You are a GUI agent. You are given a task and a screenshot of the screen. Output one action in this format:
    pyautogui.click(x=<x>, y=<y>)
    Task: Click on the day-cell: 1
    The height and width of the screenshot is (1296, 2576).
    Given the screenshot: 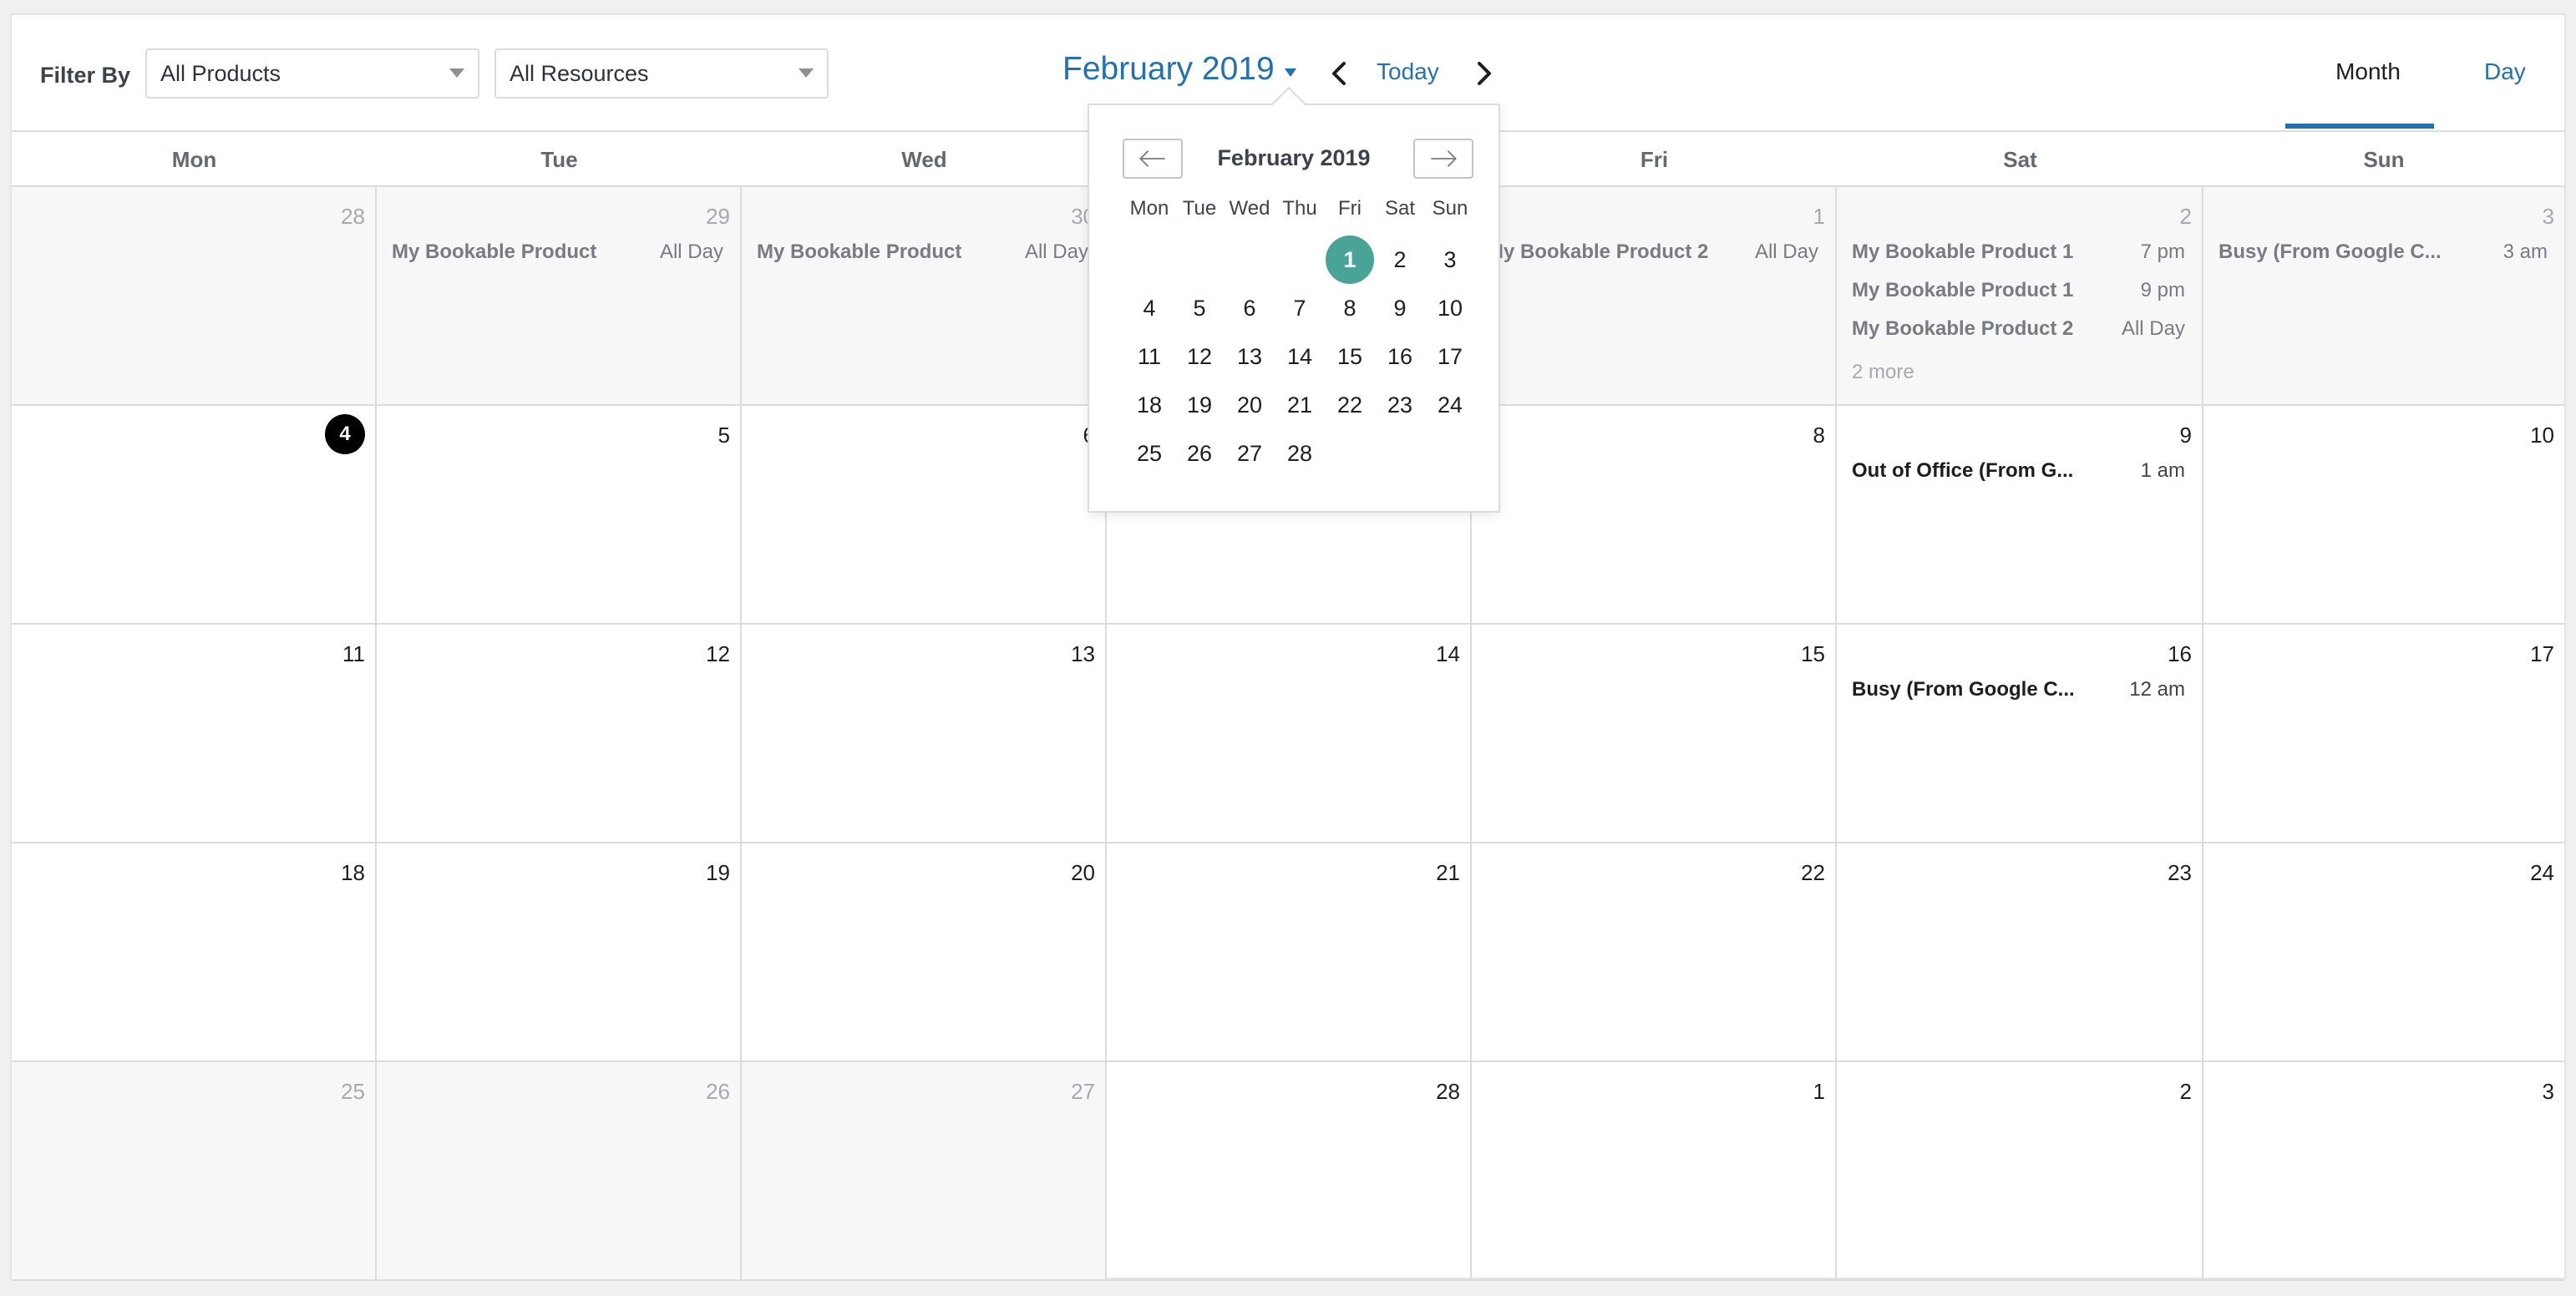 What is the action you would take?
    pyautogui.click(x=1654, y=1171)
    